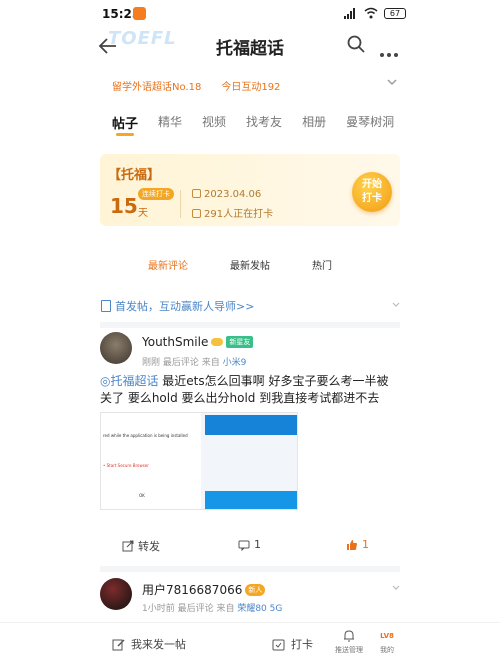  Describe the element at coordinates (352, 544) in the screenshot. I see `thumbs-up-icon` at that location.